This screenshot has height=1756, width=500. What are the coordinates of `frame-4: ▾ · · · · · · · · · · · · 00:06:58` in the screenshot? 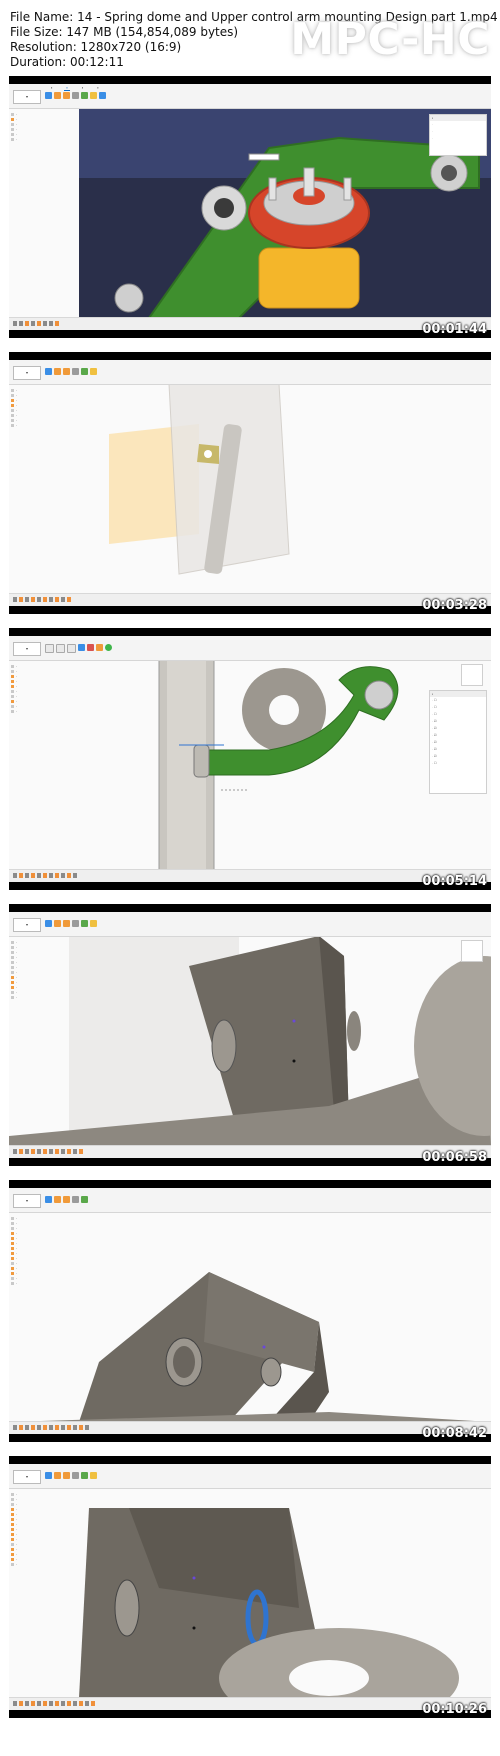 It's located at (250, 1035).